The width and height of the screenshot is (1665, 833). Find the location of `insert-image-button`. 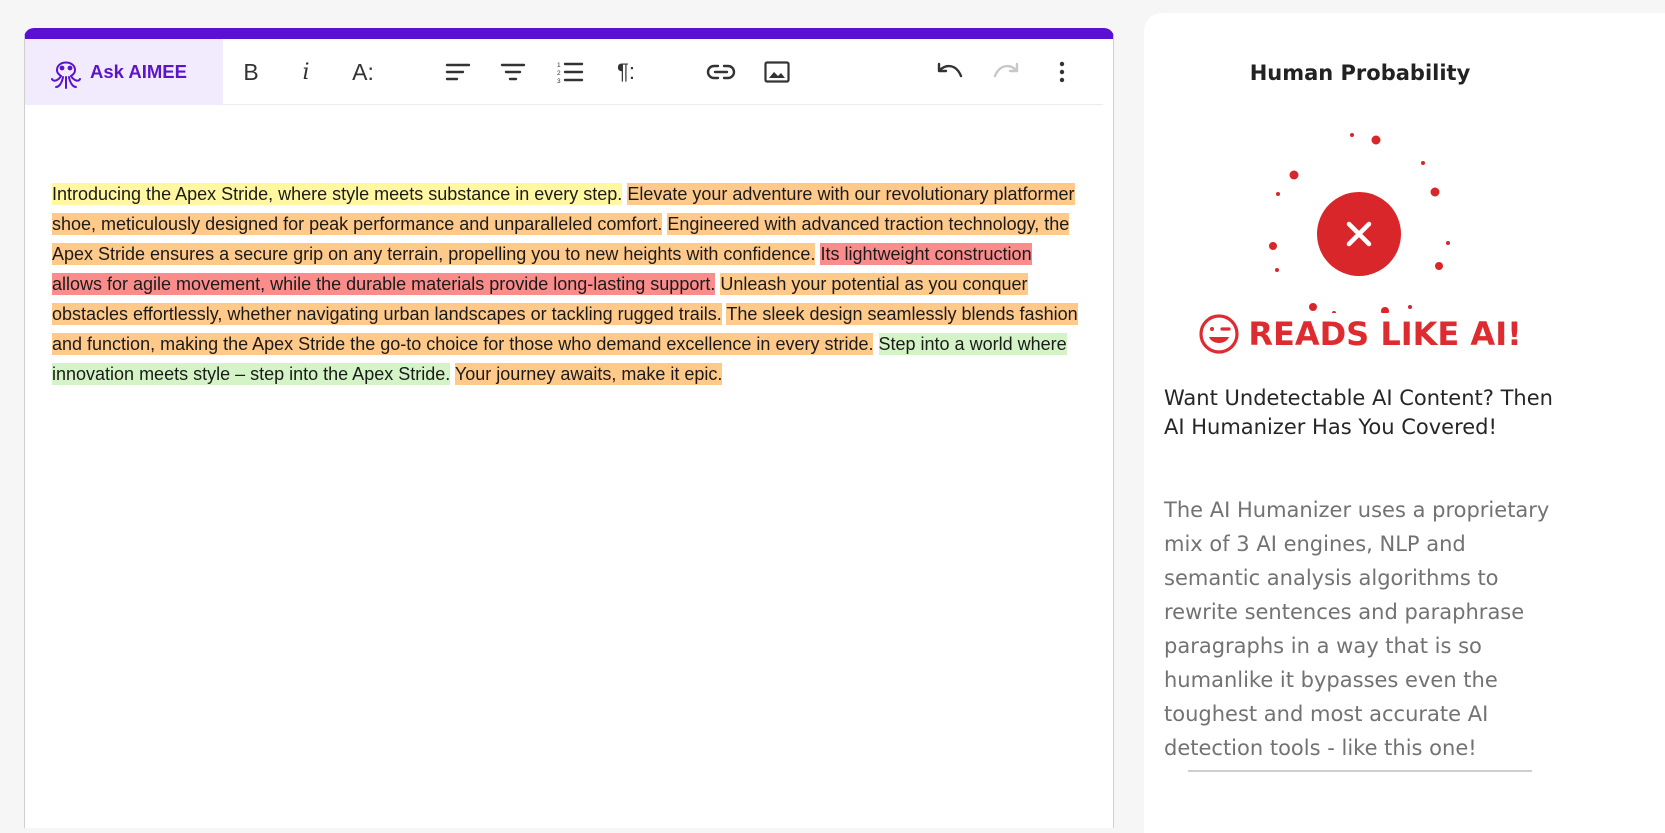

insert-image-button is located at coordinates (777, 72).